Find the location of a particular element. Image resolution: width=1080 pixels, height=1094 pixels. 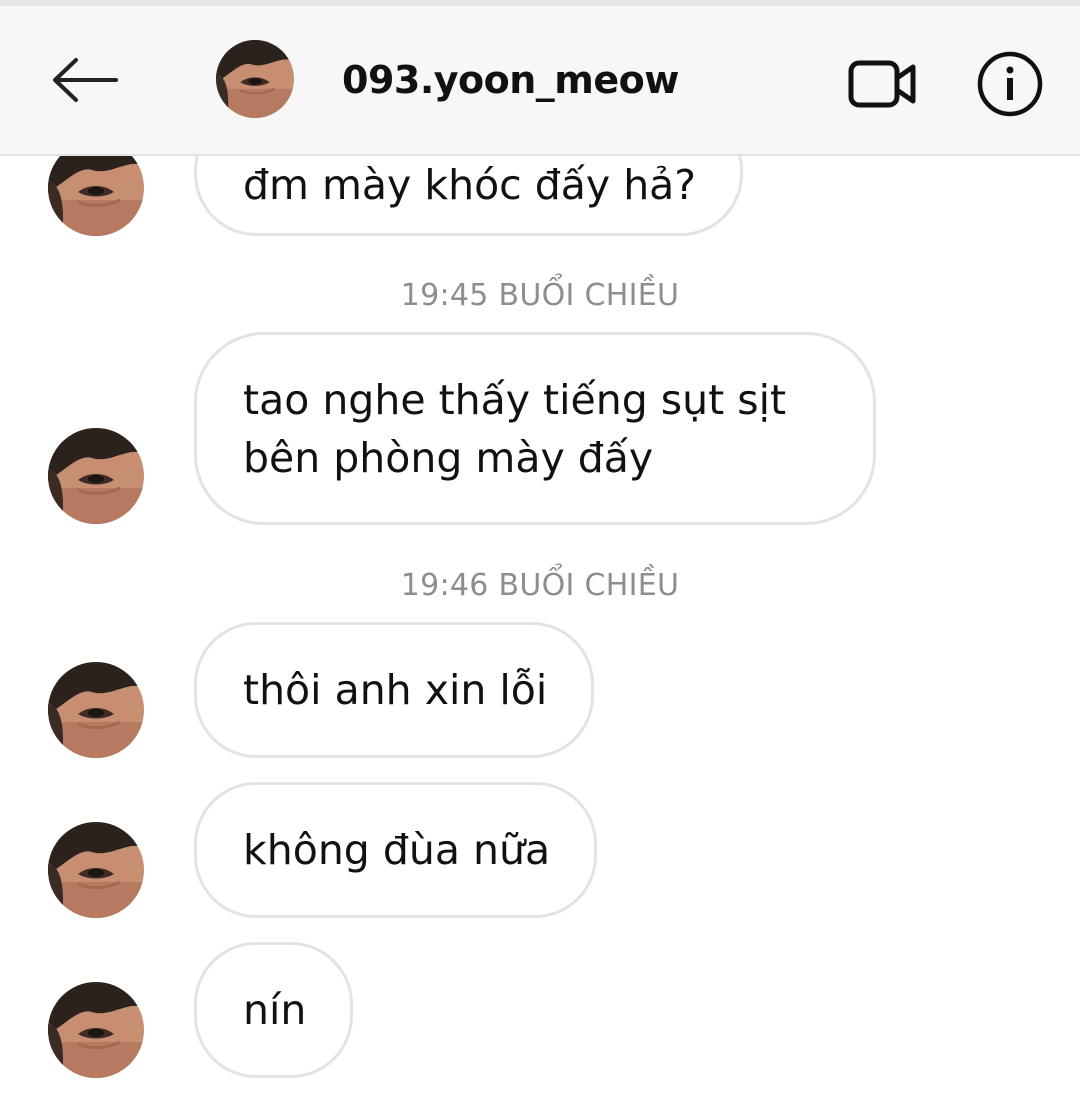

message-bubble: không đùa nữa is located at coordinates (396, 850).